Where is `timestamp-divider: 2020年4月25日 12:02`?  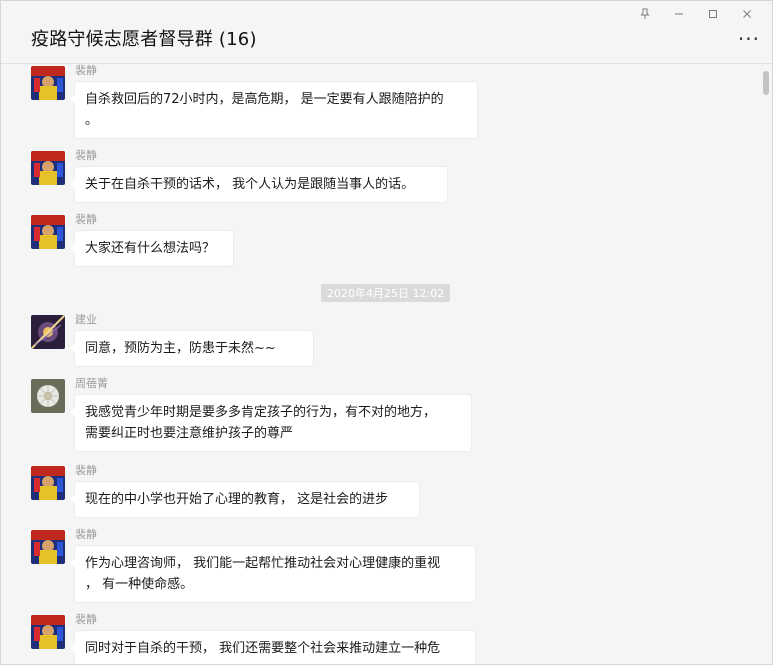 timestamp-divider: 2020年4月25日 12:02 is located at coordinates (386, 293).